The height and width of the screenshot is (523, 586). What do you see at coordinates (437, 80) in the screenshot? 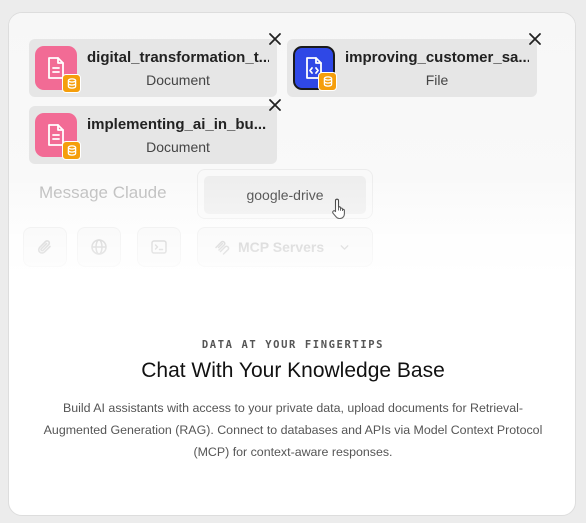
I see `attachment-type: File` at bounding box center [437, 80].